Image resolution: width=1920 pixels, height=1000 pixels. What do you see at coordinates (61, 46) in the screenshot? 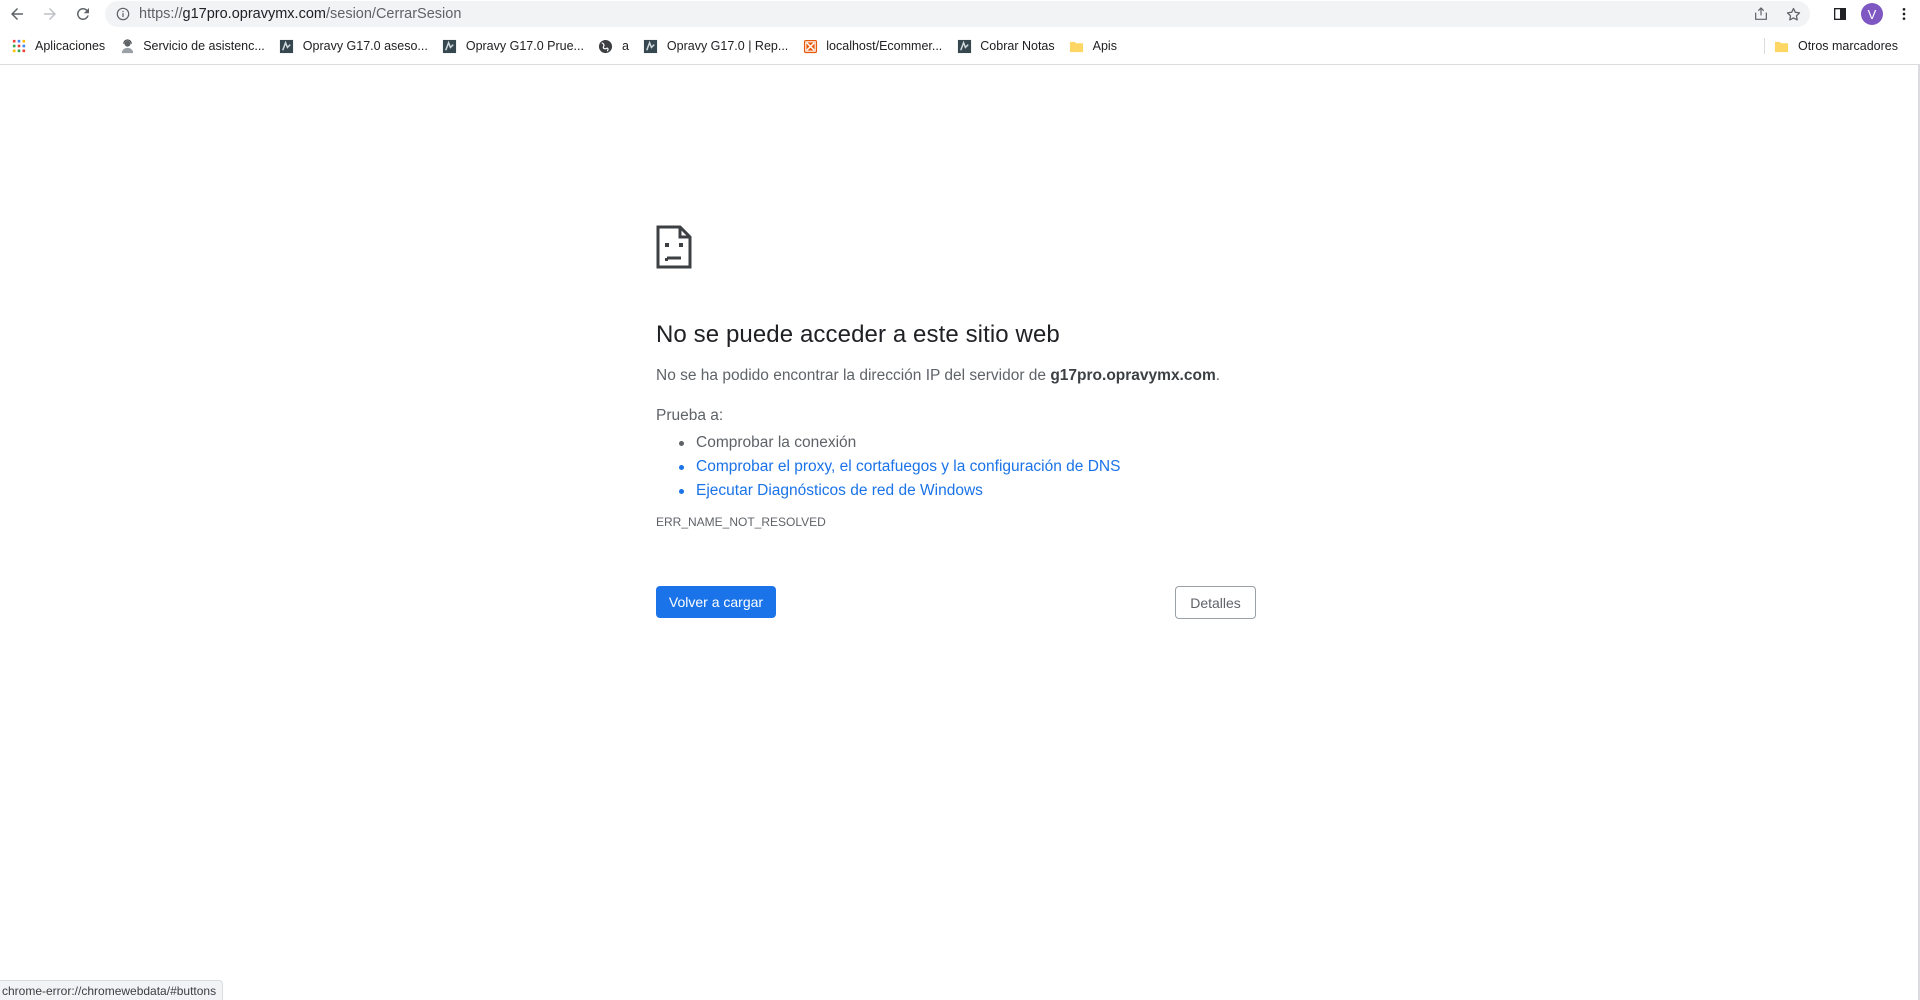
I see `bookmark-item: Aplicaciones` at bounding box center [61, 46].